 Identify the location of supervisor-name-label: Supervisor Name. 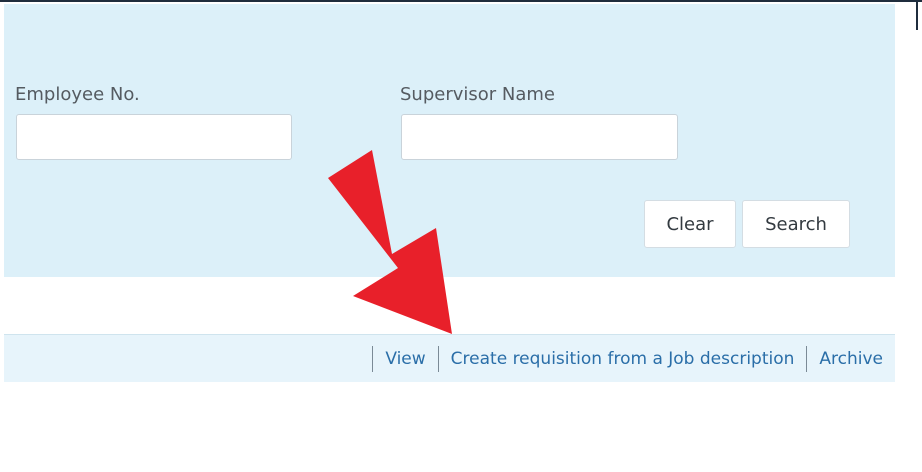
(478, 94).